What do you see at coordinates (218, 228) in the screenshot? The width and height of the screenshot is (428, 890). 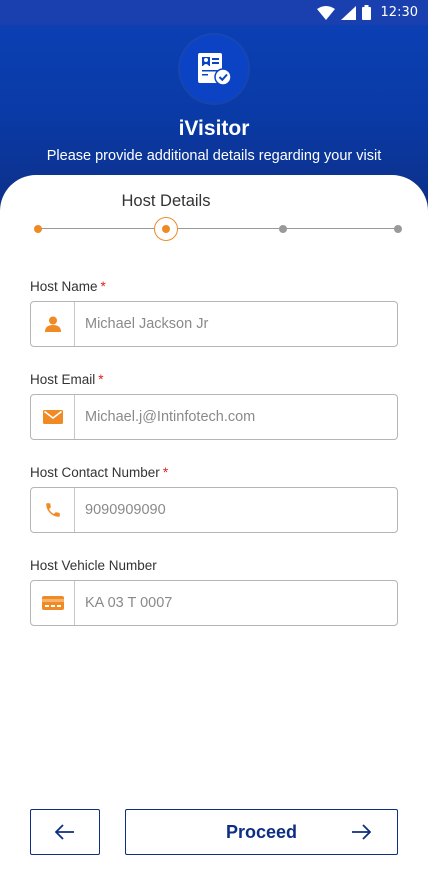 I see `stepper-line` at bounding box center [218, 228].